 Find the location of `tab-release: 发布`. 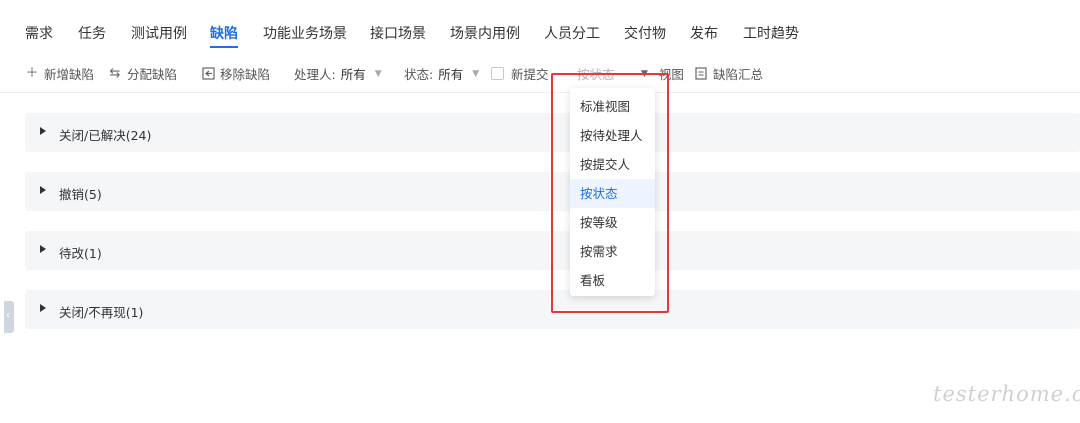

tab-release: 发布 is located at coordinates (704, 33).